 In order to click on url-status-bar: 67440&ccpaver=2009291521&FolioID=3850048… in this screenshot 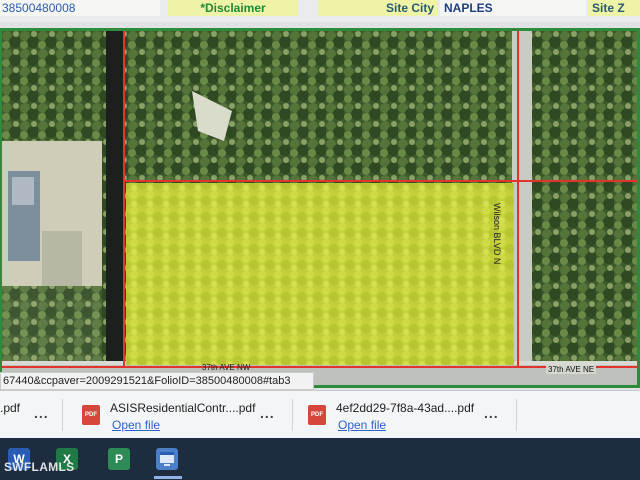, I will do `click(157, 381)`.